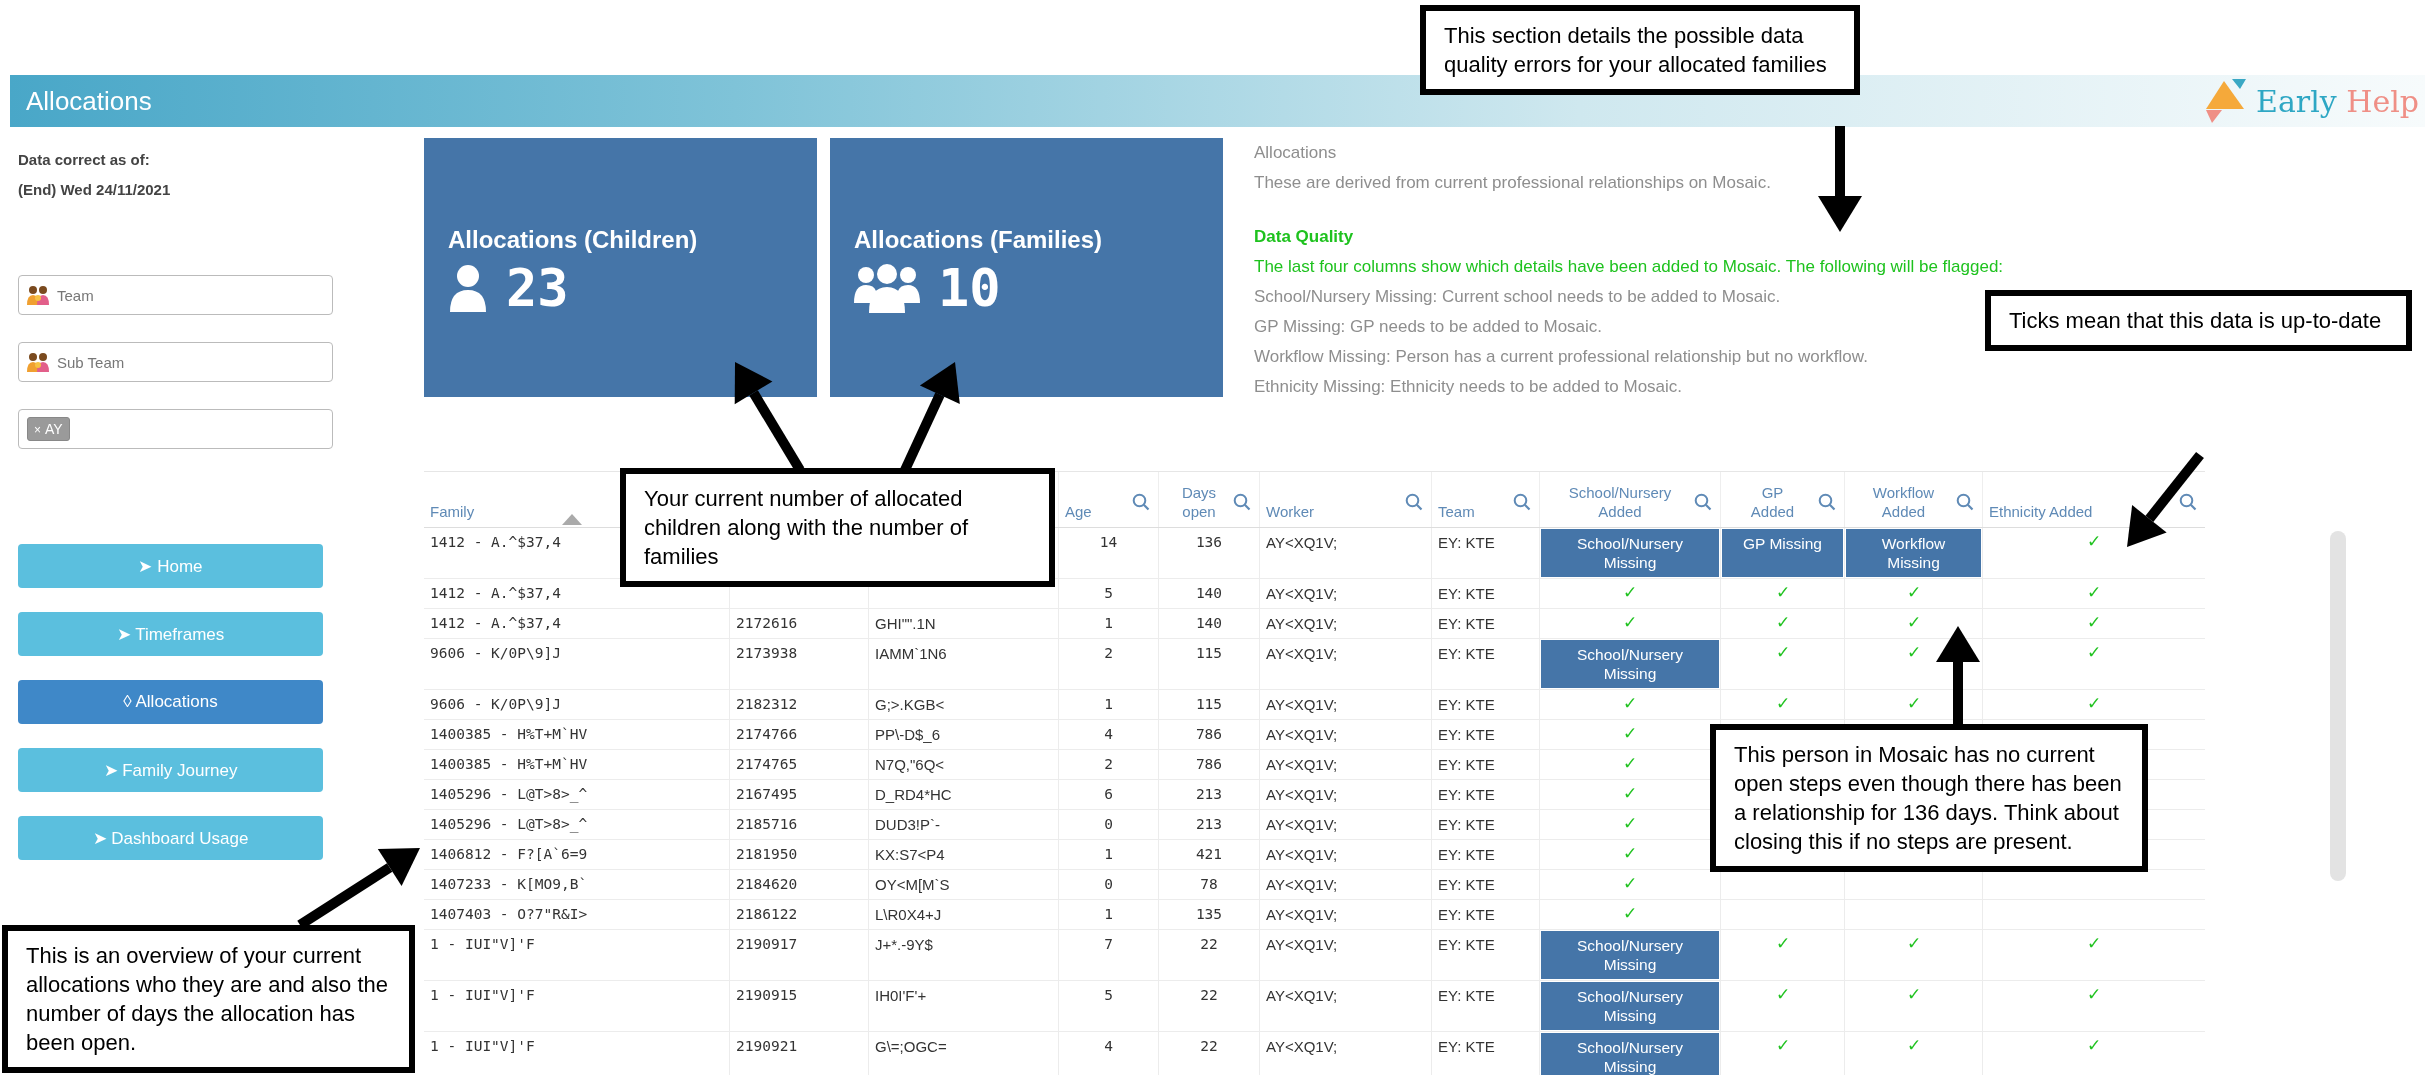  What do you see at coordinates (537, 288) in the screenshot?
I see `kpi-value: 23` at bounding box center [537, 288].